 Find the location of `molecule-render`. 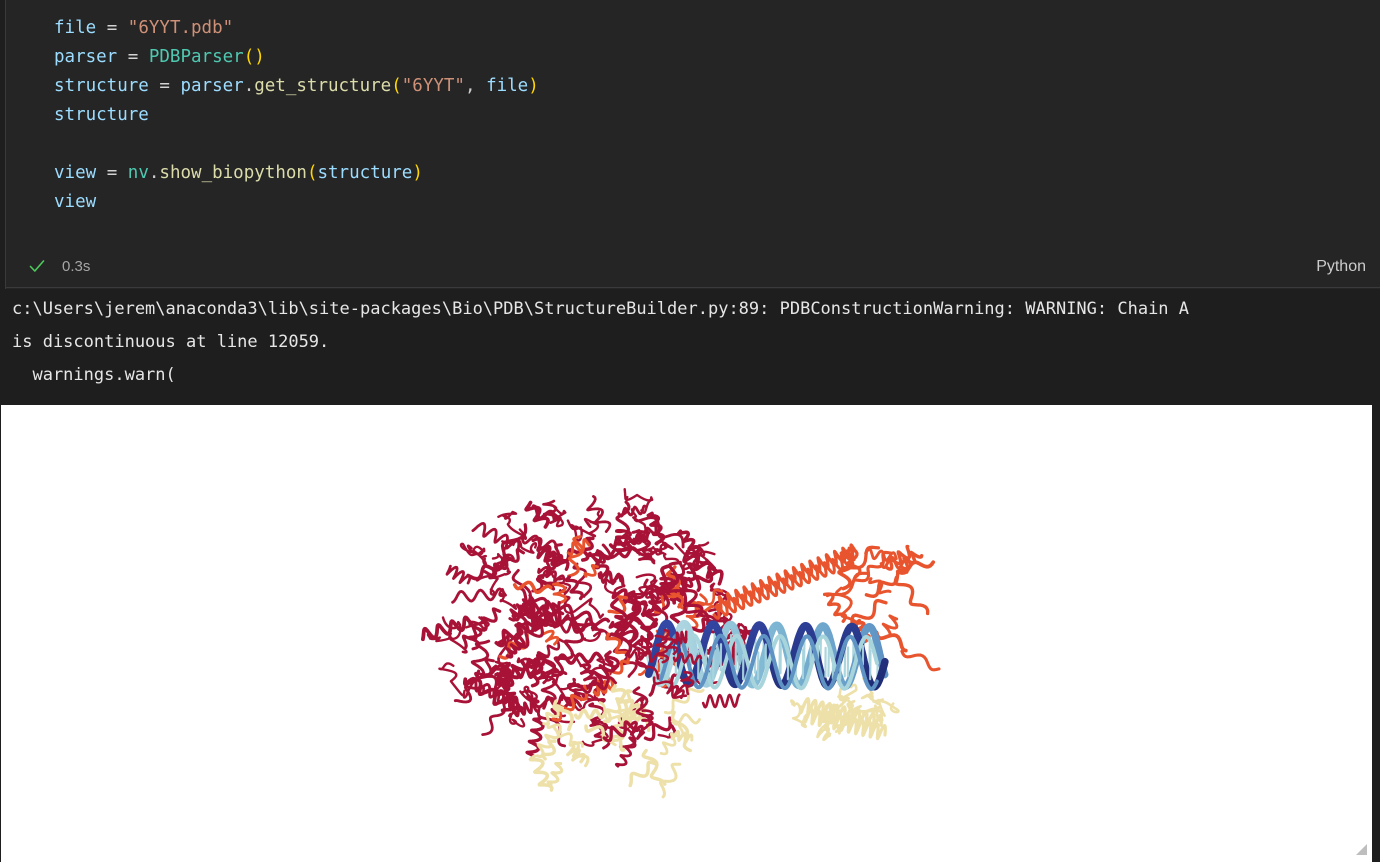

molecule-render is located at coordinates (681, 643).